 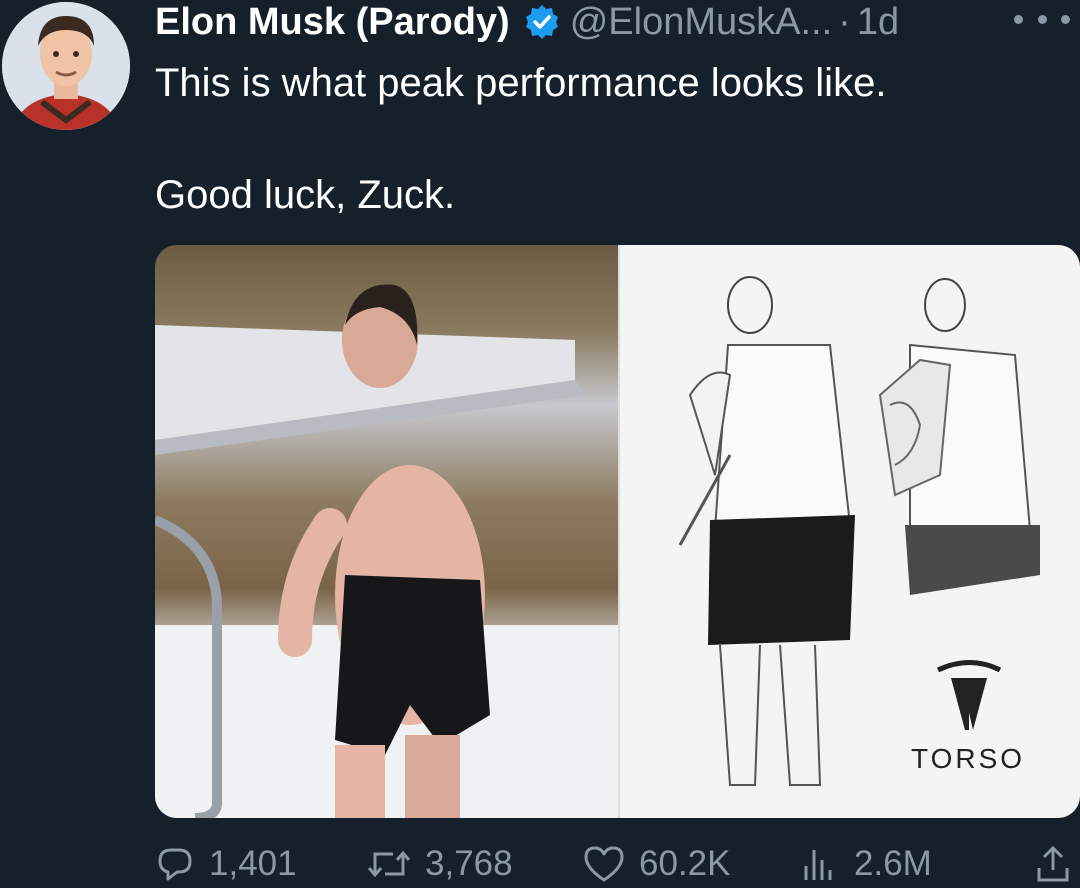 I want to click on like-button: 60.2K, so click(x=656, y=864).